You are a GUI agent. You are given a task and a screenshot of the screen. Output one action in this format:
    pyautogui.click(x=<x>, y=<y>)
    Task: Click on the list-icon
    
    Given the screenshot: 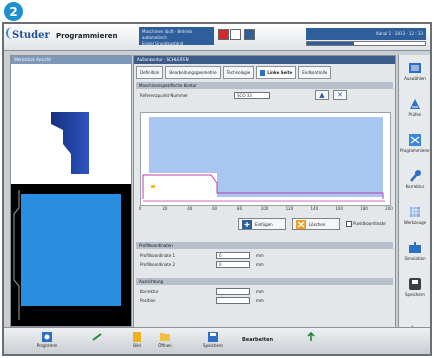 What is the action you would take?
    pyautogui.click(x=415, y=68)
    